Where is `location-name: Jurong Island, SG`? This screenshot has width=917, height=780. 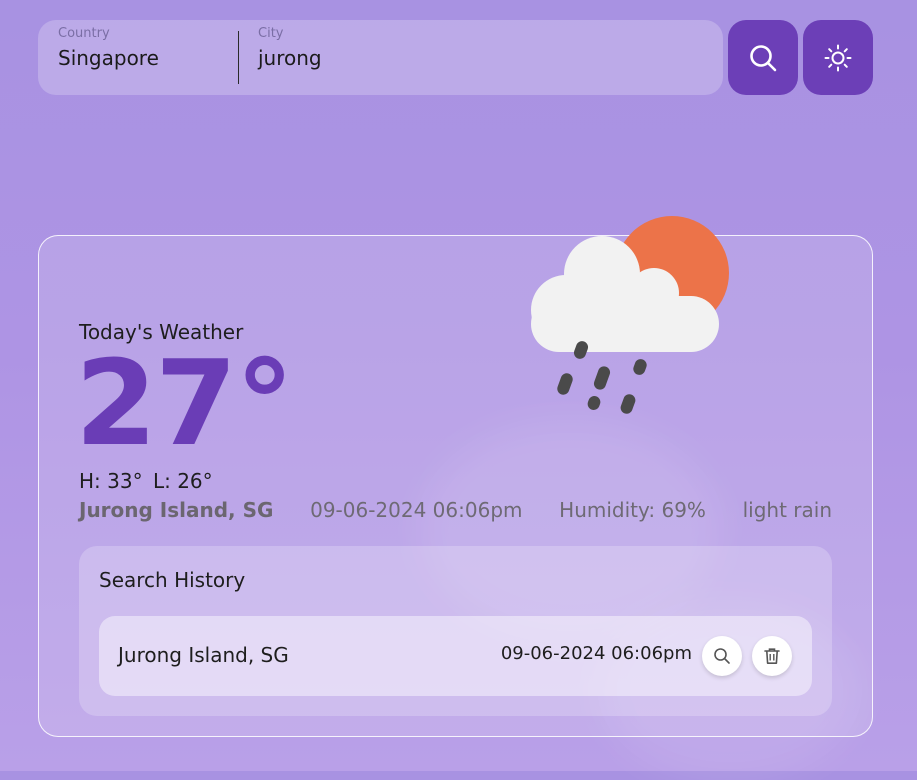
location-name: Jurong Island, SG is located at coordinates (176, 510).